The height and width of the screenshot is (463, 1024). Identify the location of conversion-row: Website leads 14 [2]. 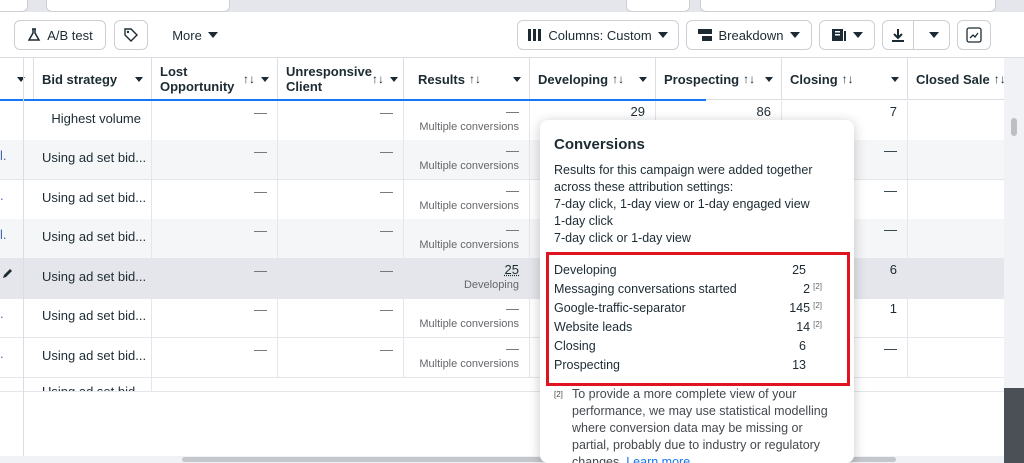
(689, 329).